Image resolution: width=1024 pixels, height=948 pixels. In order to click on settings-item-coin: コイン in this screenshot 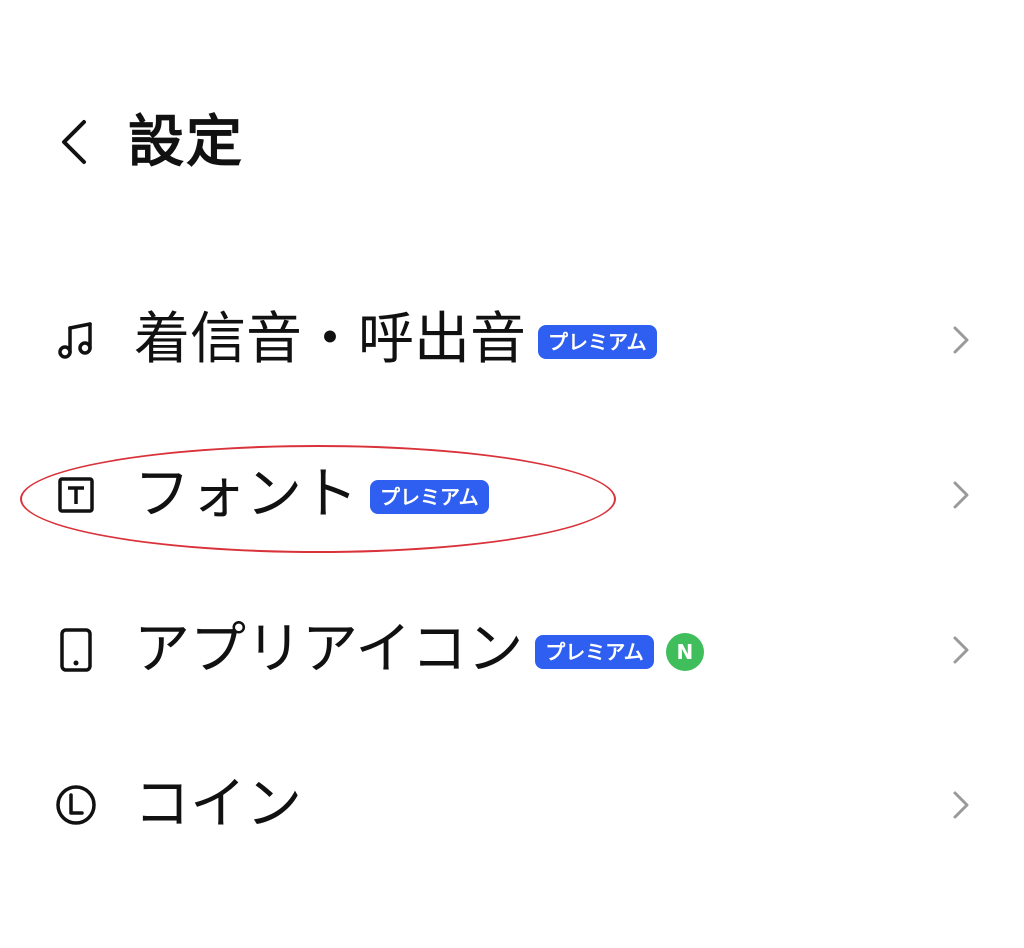, I will do `click(512, 805)`.